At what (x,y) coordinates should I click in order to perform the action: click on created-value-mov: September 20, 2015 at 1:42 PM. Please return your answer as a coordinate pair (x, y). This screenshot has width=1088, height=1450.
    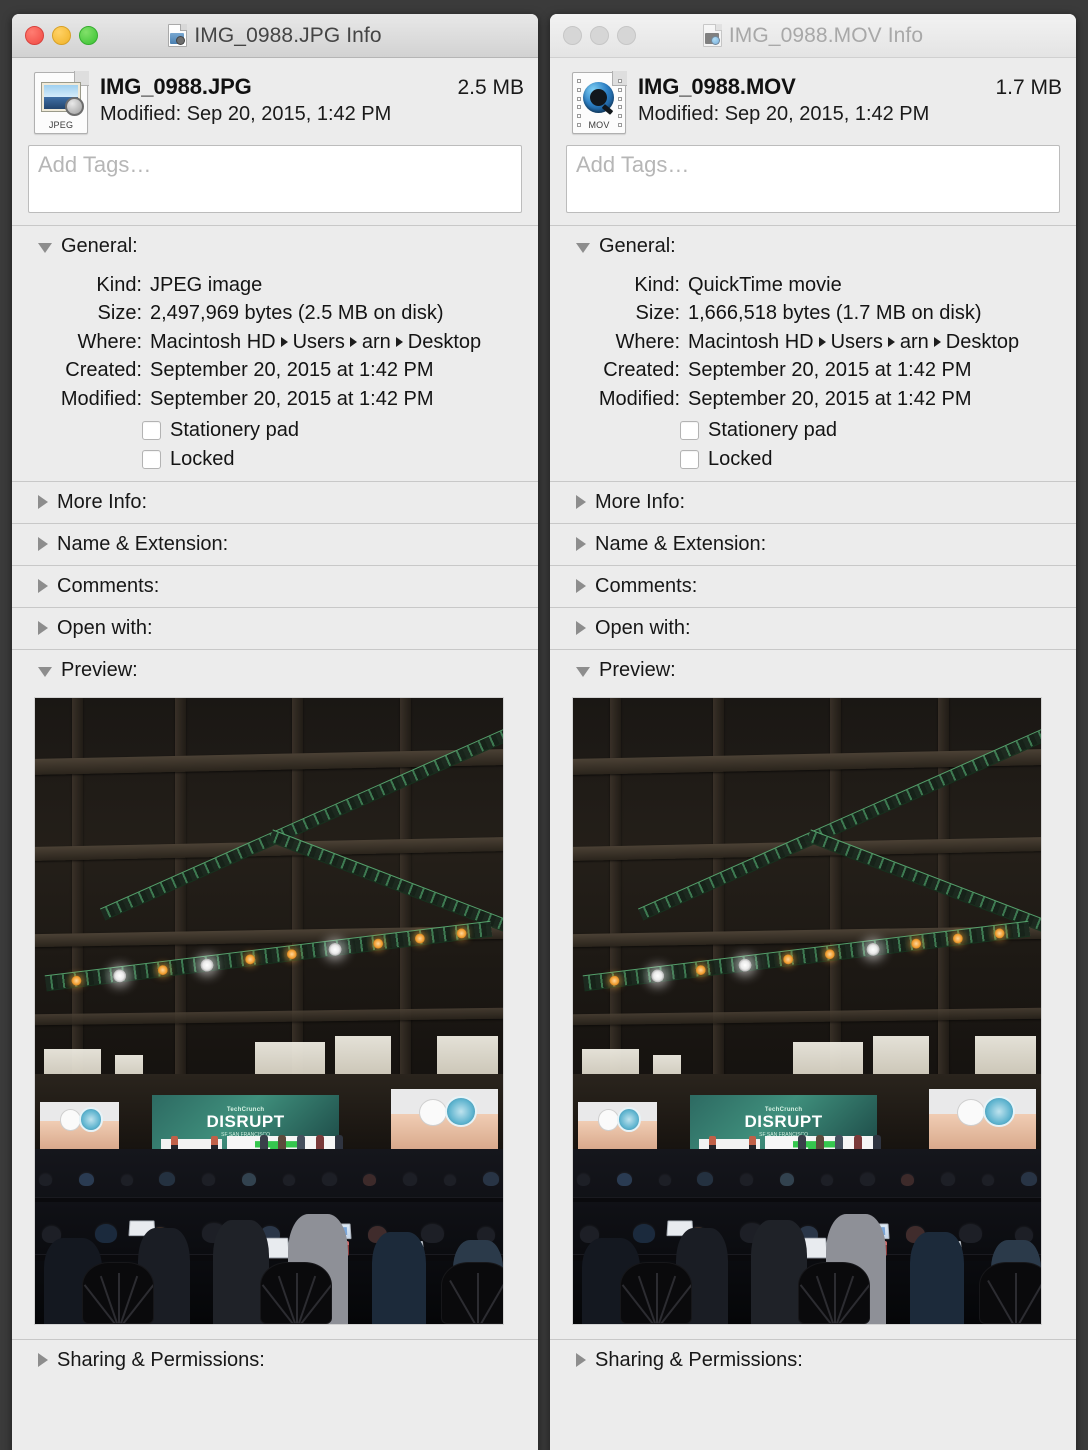
    Looking at the image, I should click on (830, 370).